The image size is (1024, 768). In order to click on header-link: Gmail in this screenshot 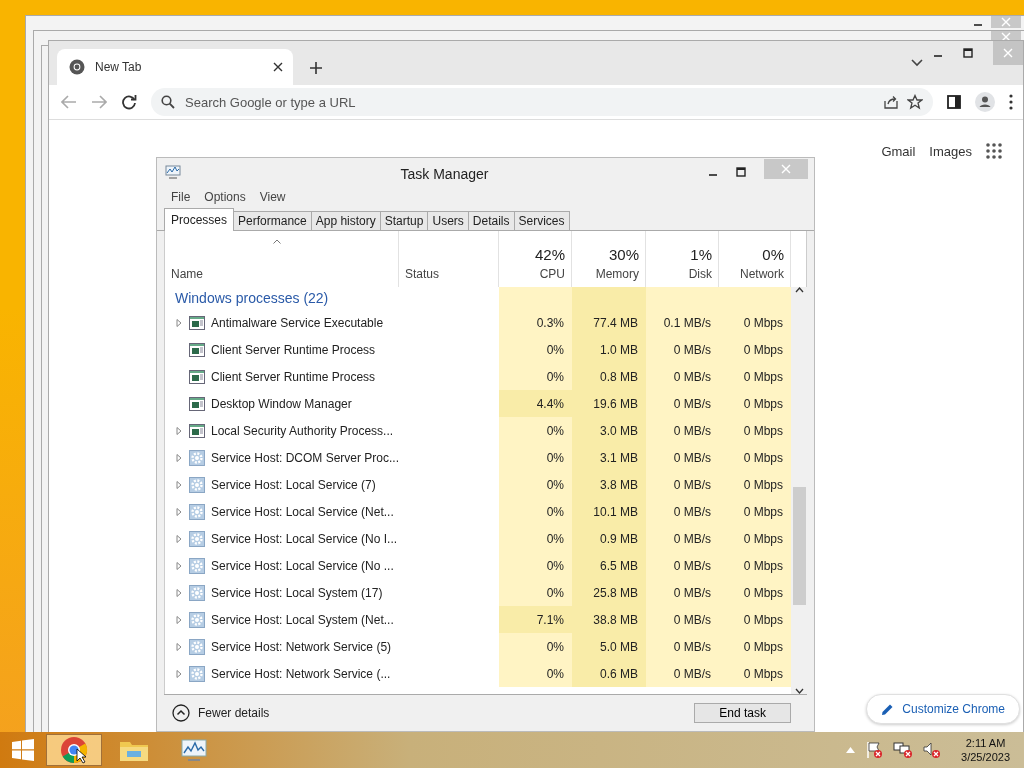, I will do `click(898, 151)`.